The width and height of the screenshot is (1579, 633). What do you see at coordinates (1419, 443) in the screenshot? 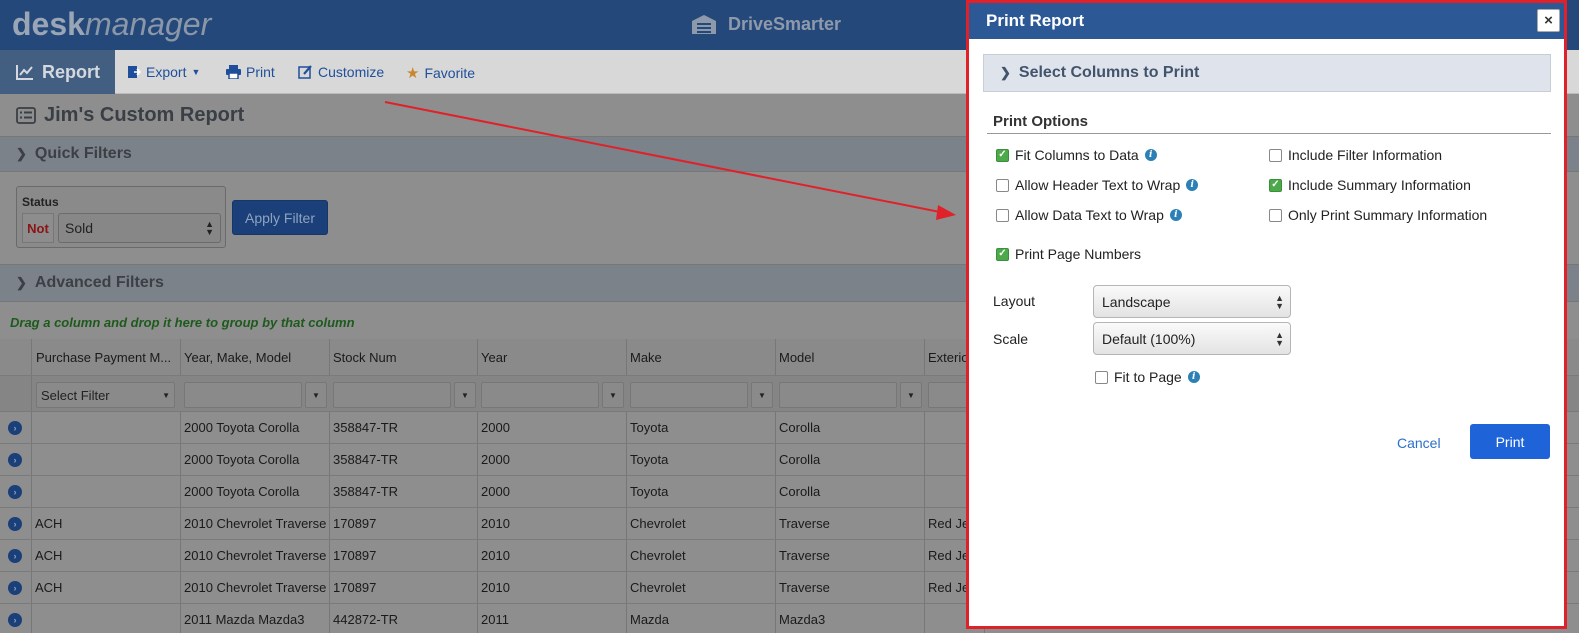
I see `cancel-button: Cancel` at bounding box center [1419, 443].